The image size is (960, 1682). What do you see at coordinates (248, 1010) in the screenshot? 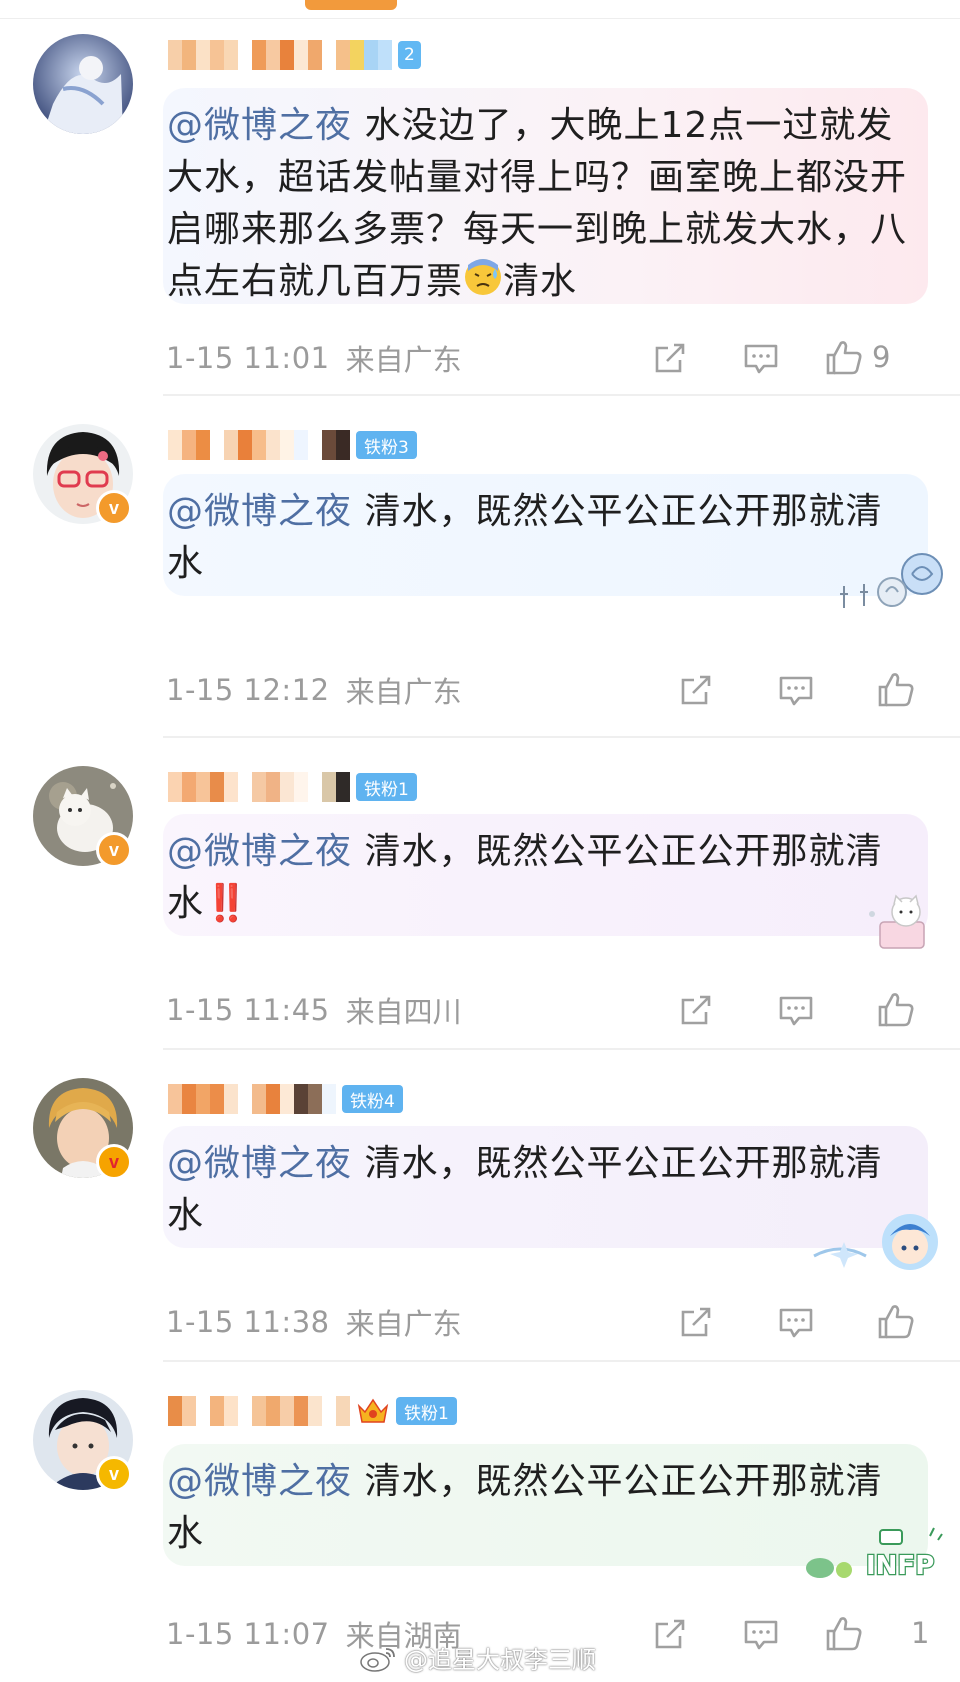
I see `timestamp: 1-15 11:45` at bounding box center [248, 1010].